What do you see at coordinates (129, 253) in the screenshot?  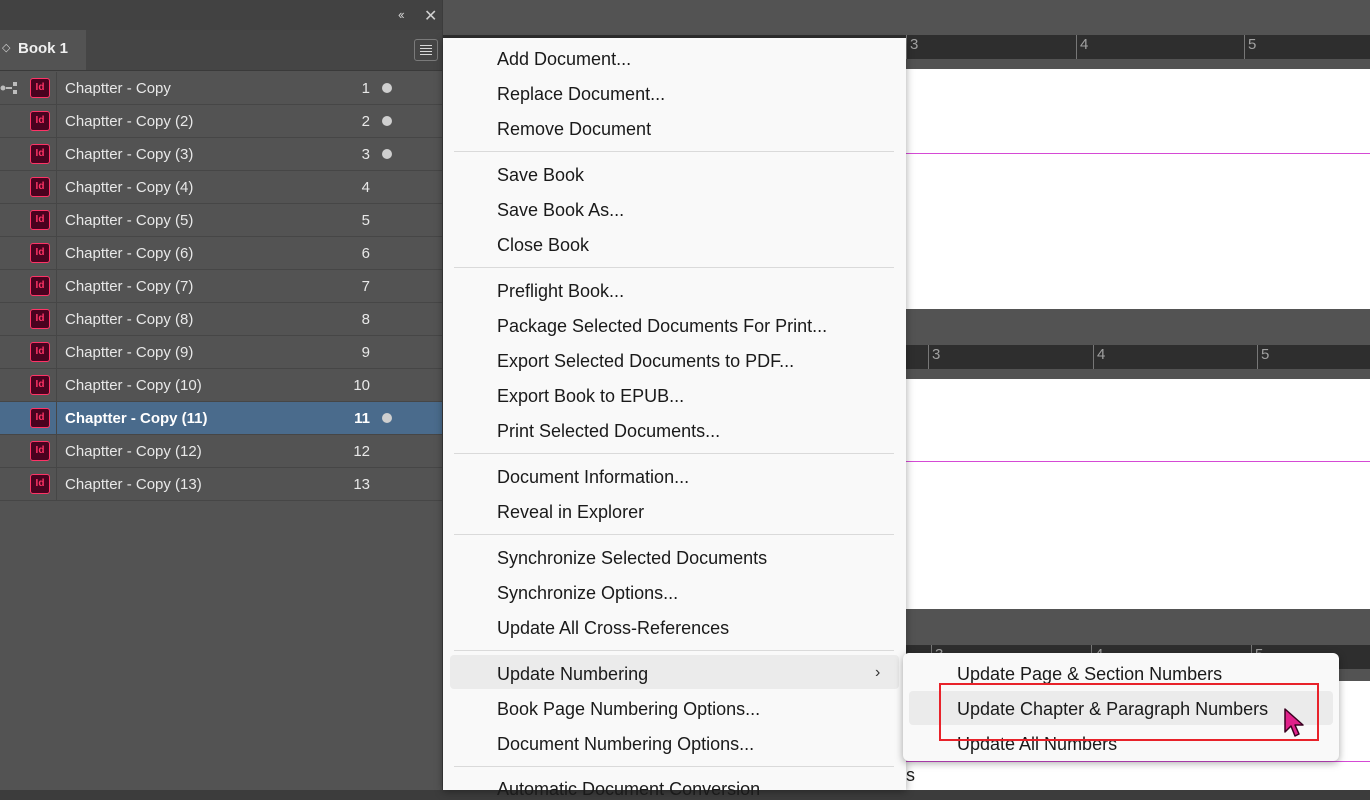 I see `document-name: Chaptter - Copy (6)` at bounding box center [129, 253].